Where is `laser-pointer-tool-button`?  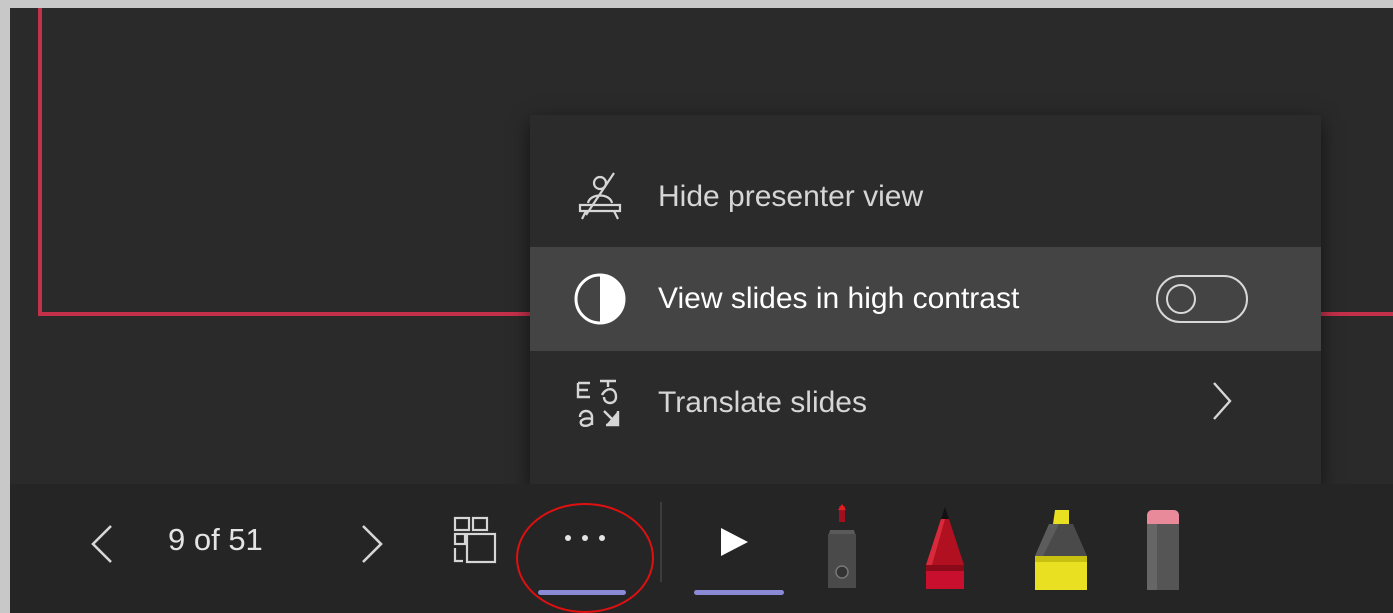
laser-pointer-tool-button is located at coordinates (842, 547).